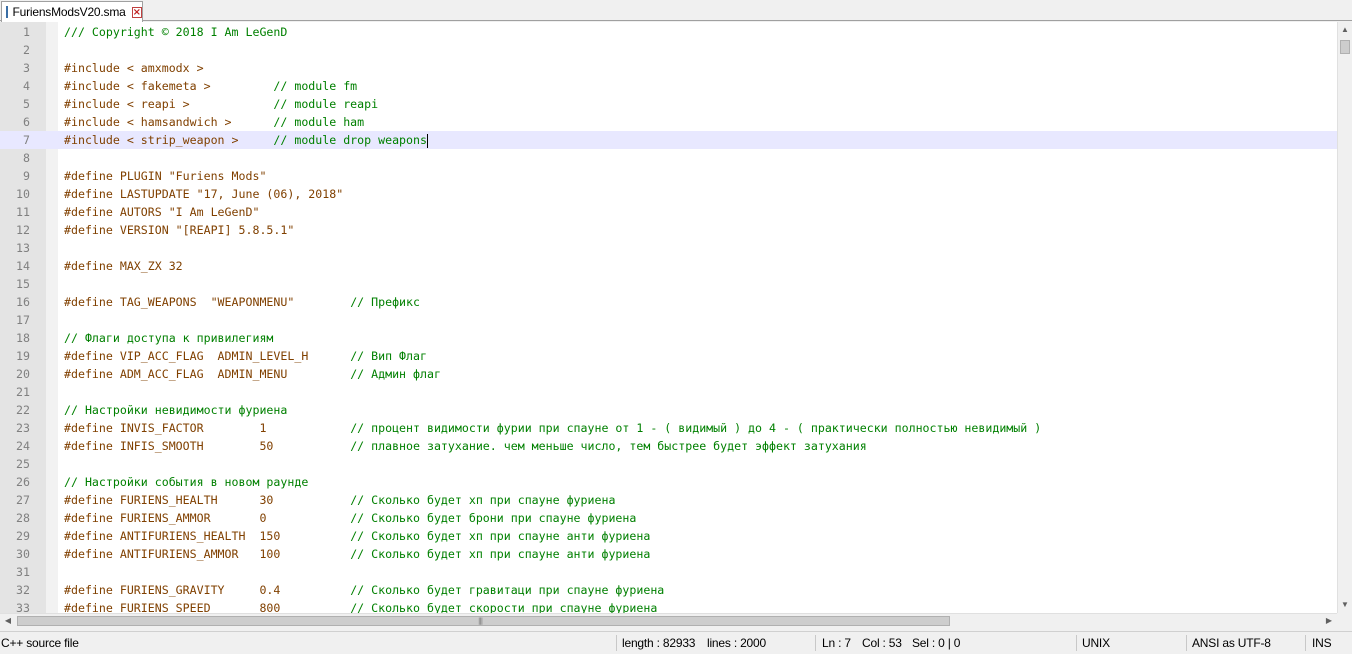 The height and width of the screenshot is (654, 1352). I want to click on code-line: 4 #include < fakemeta > // module fm, so click(668, 86).